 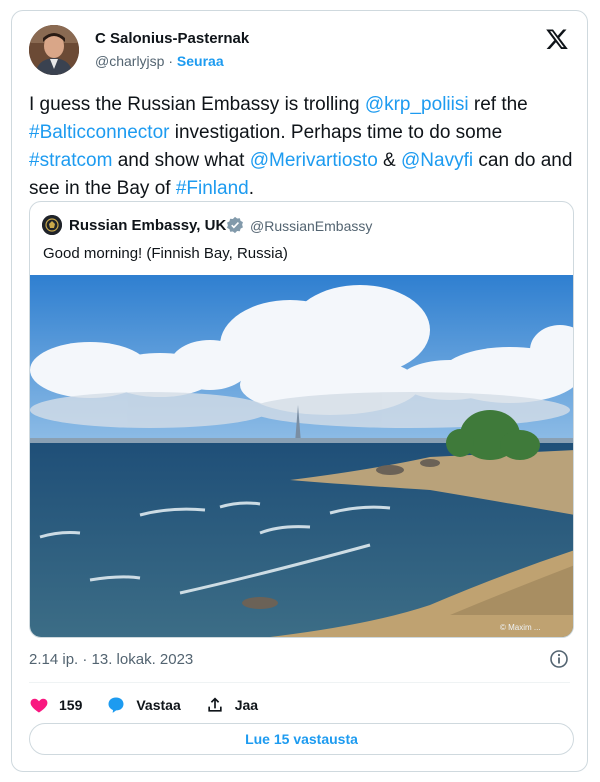 I want to click on hashtag-link: #Finland, so click(x=212, y=188).